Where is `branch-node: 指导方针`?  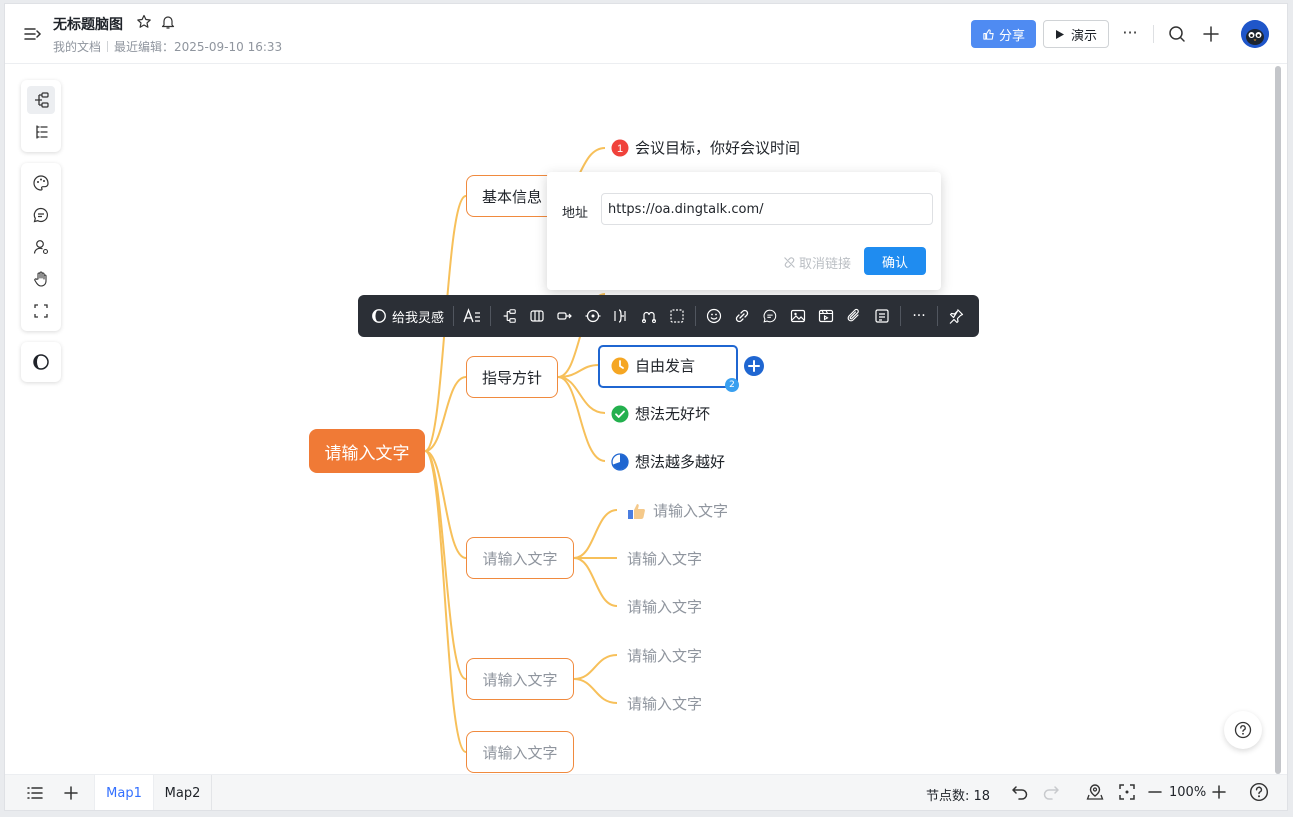 branch-node: 指导方针 is located at coordinates (512, 377).